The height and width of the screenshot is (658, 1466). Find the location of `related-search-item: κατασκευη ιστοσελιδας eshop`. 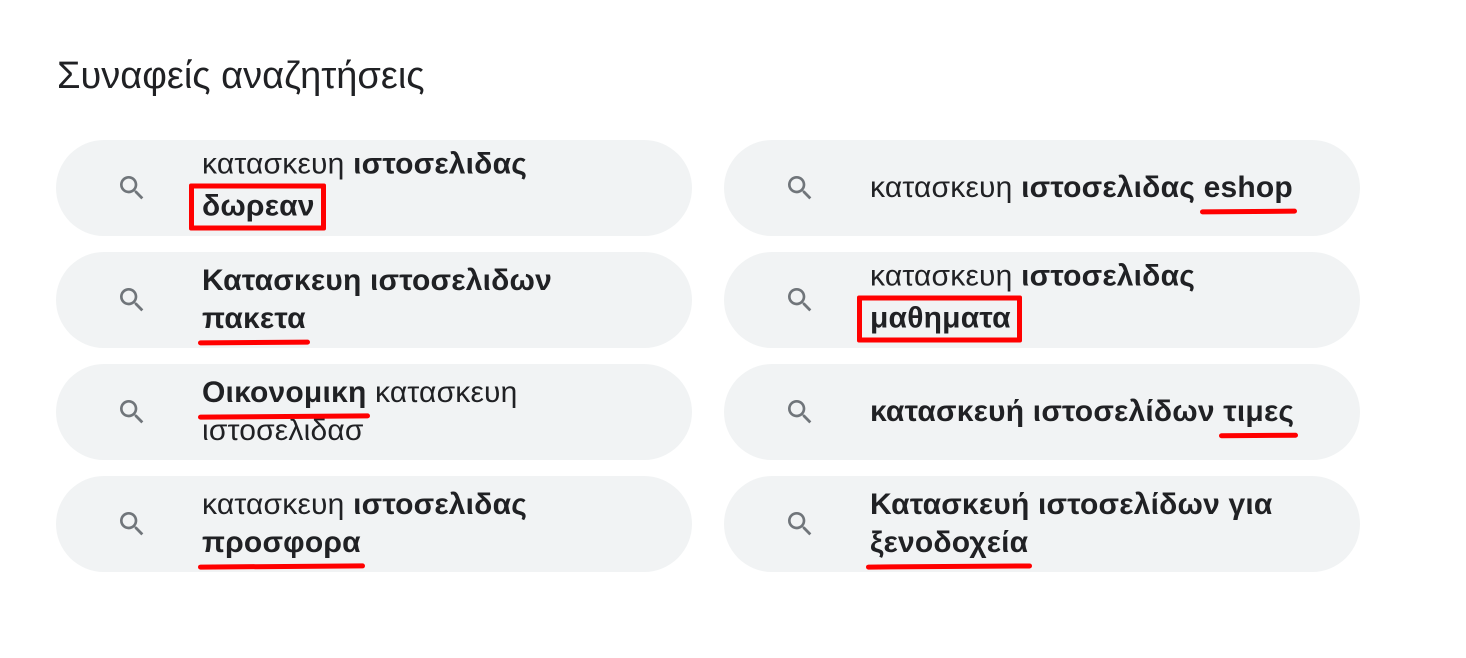

related-search-item: κατασκευη ιστοσελιδας eshop is located at coordinates (1042, 188).